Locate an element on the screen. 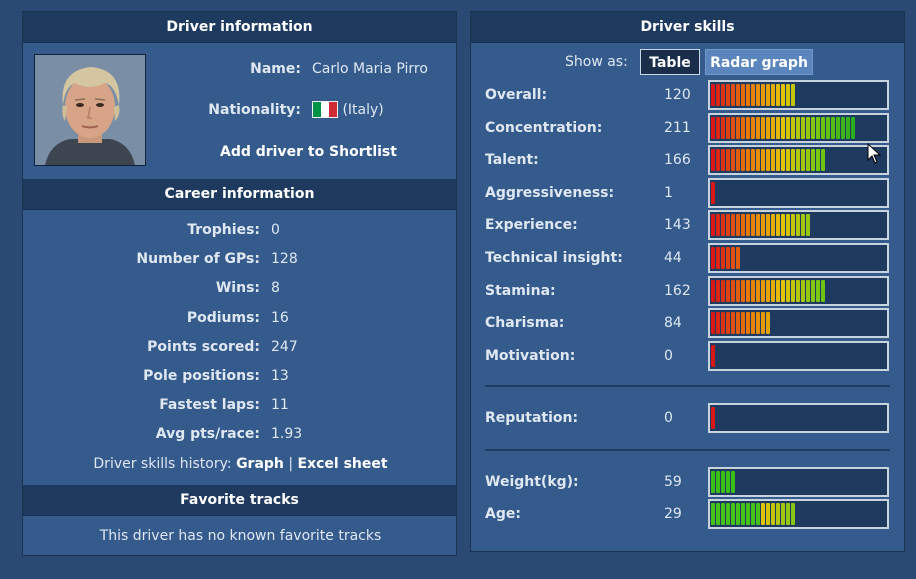  career-stat-value: 8 is located at coordinates (275, 288).